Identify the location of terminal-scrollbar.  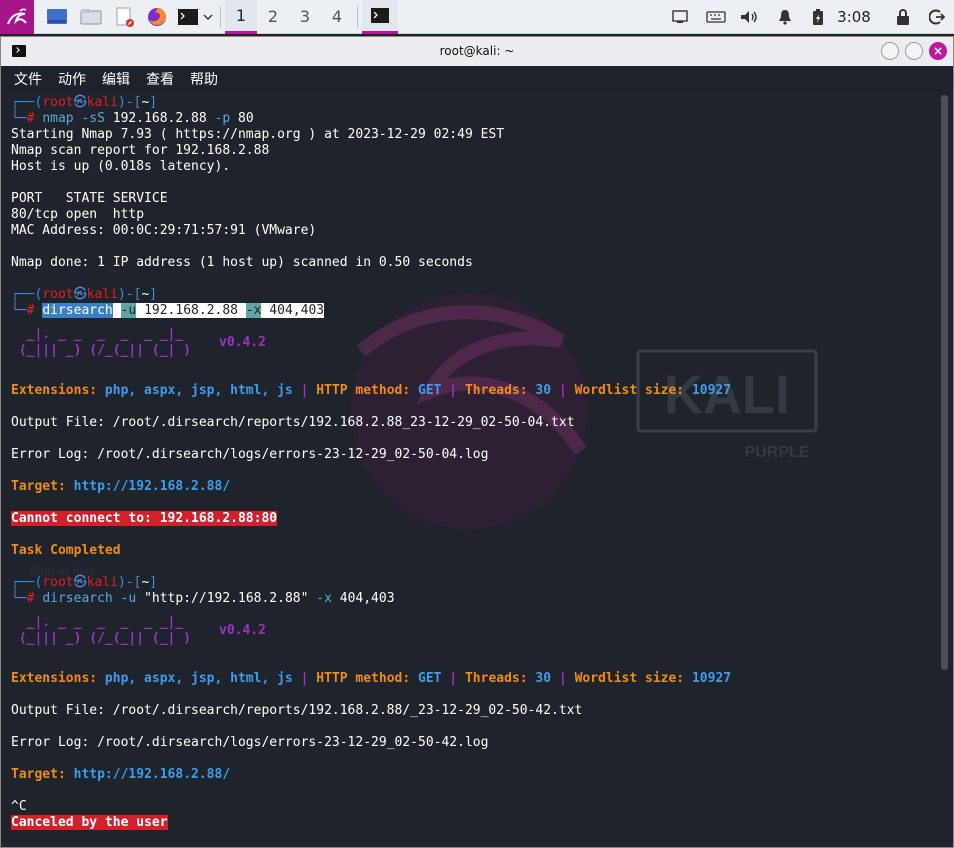
(944, 382).